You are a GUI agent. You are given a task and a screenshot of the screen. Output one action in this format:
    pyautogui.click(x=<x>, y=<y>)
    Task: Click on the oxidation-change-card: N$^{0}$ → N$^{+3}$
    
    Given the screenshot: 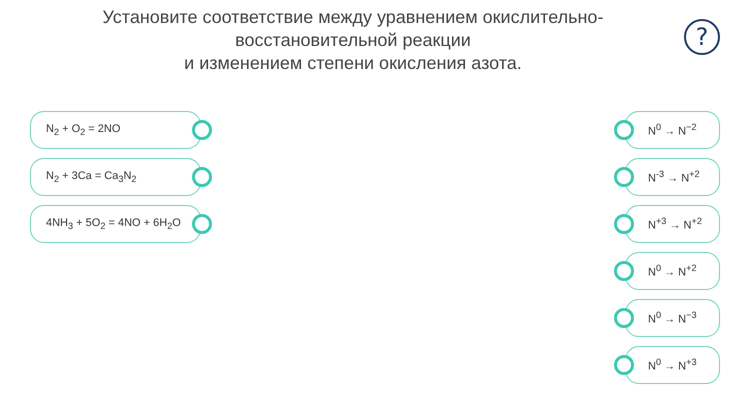 What is the action you would take?
    pyautogui.click(x=672, y=365)
    